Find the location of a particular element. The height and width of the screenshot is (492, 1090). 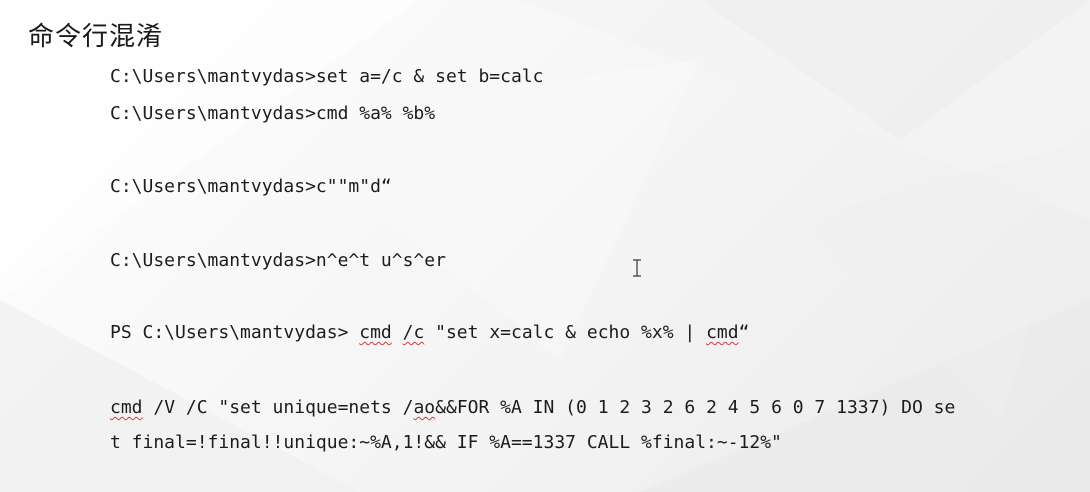

code-line-3: C:\Users\mantvydas>c""m"d“ is located at coordinates (251, 186).